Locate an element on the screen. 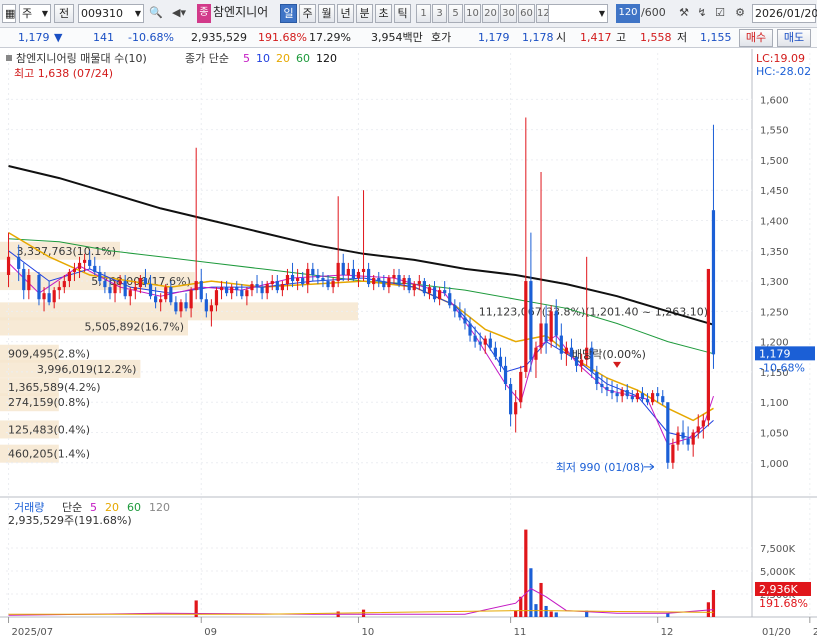 The width and height of the screenshot is (817, 639). y-tick-label: 1,300 is located at coordinates (774, 282).